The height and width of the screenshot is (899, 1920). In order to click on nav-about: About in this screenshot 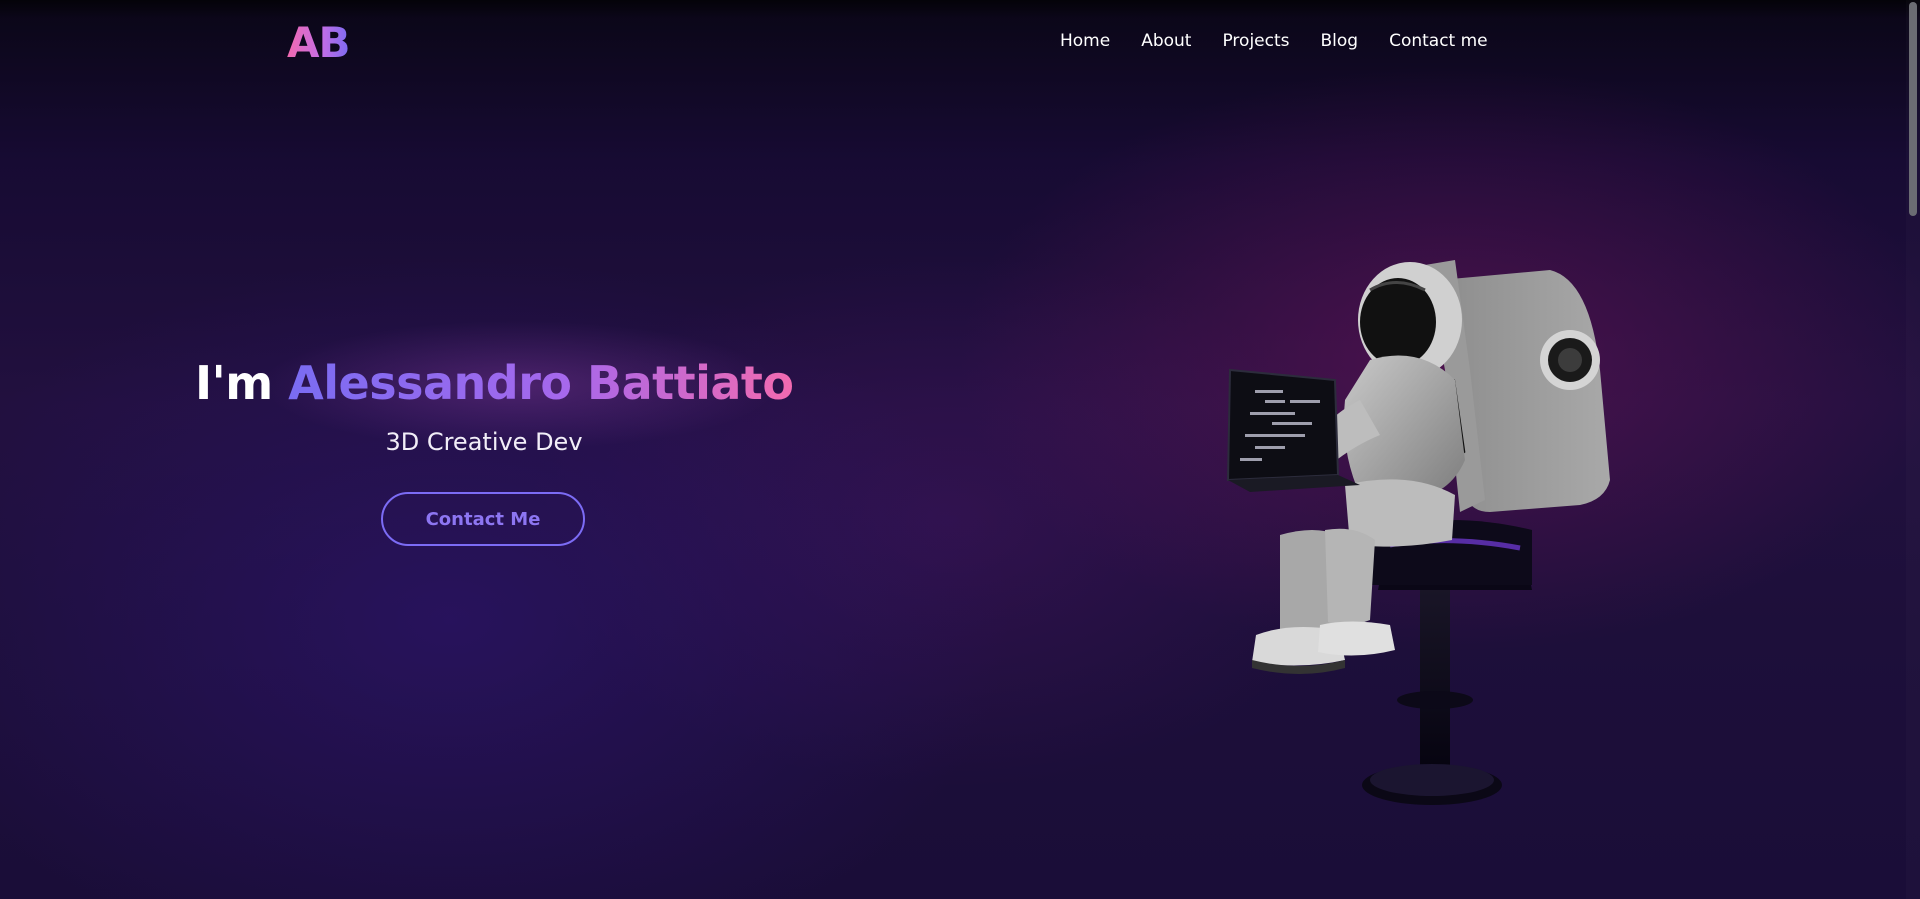, I will do `click(1166, 41)`.